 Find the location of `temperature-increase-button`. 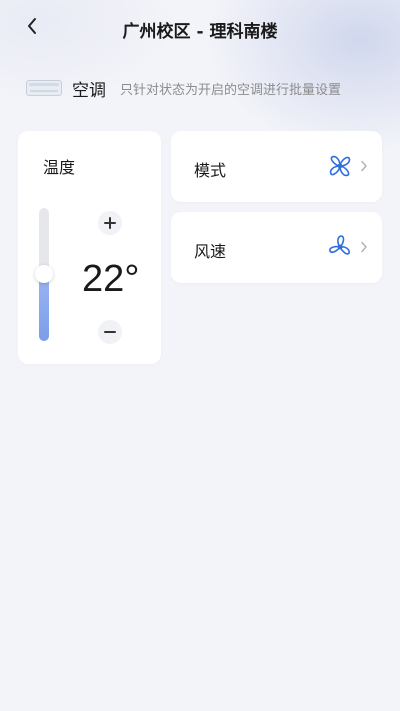

temperature-increase-button is located at coordinates (110, 223).